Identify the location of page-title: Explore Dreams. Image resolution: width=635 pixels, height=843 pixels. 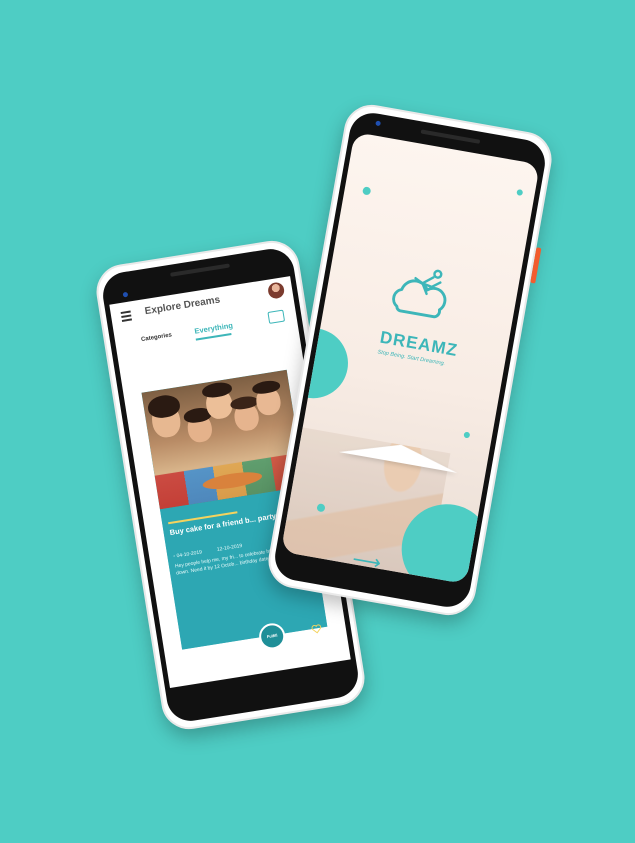
(182, 306).